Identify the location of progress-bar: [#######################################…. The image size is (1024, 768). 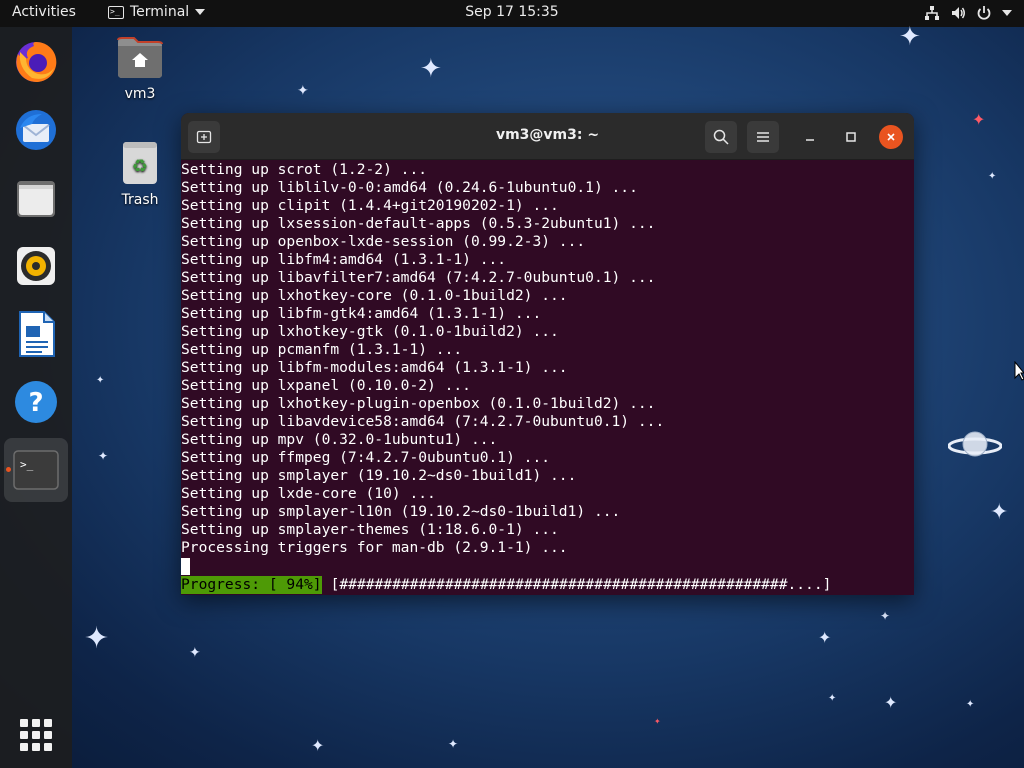
(581, 584).